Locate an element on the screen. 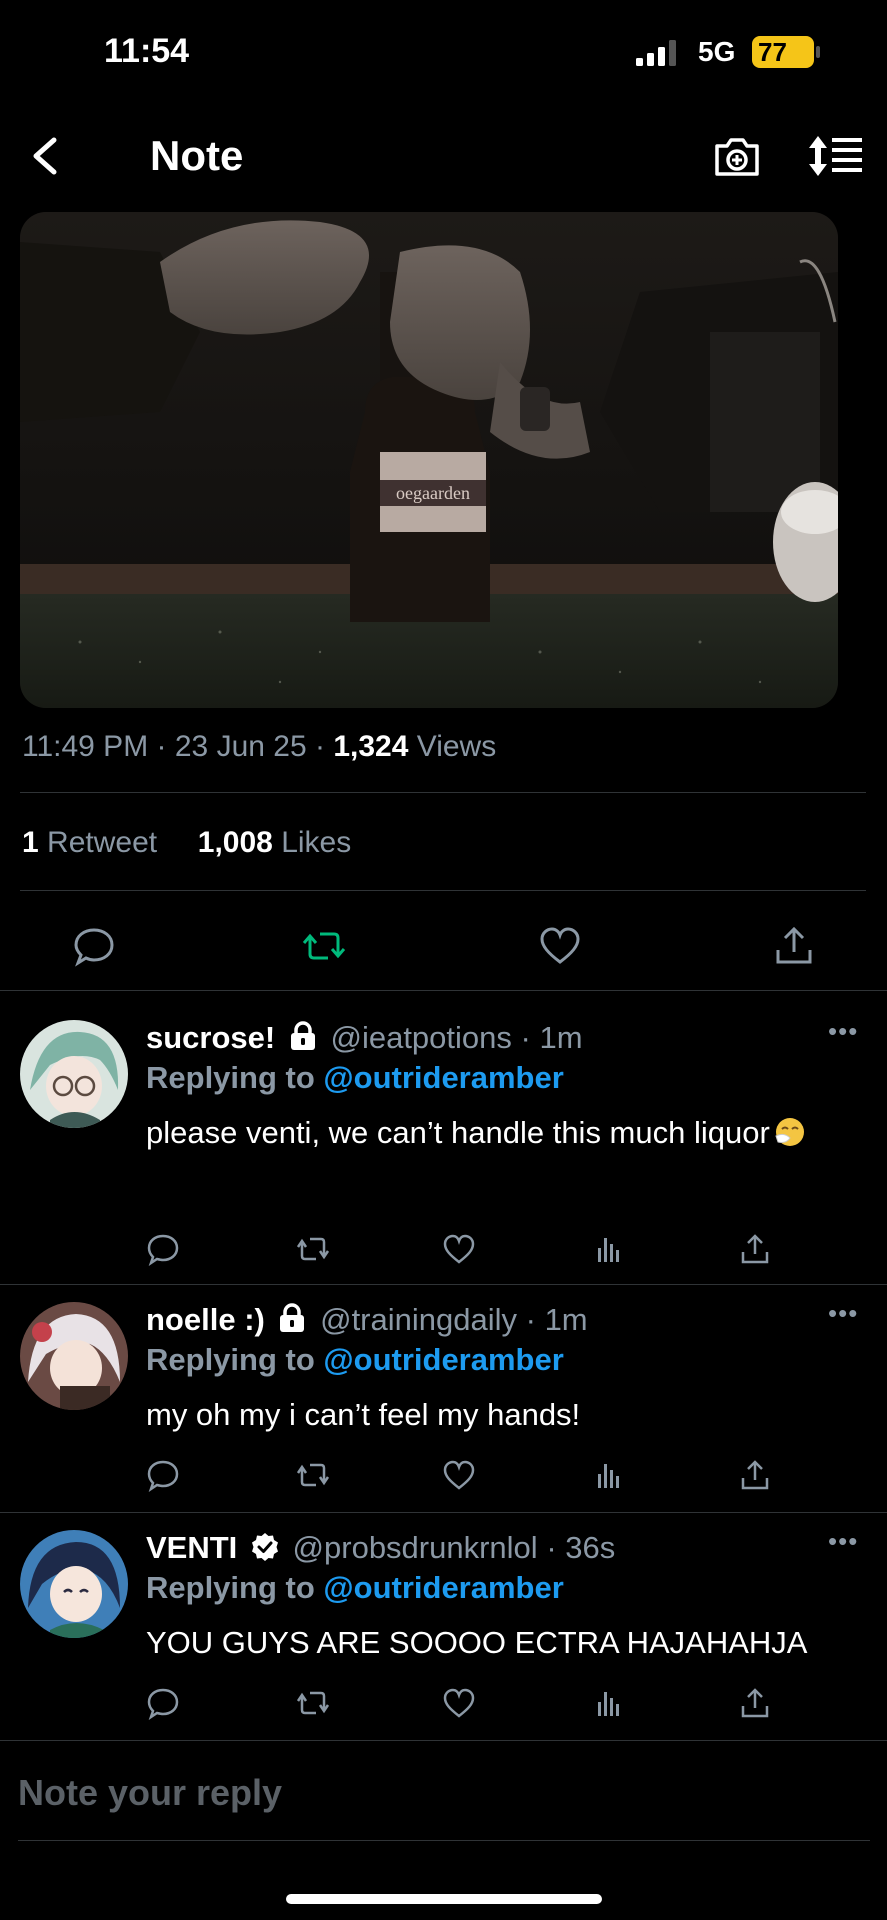 This screenshot has width=887, height=1920. reply-text: YOU GUYS ARE SOOOO ECTRA HAJAHAHJA is located at coordinates (477, 1642).